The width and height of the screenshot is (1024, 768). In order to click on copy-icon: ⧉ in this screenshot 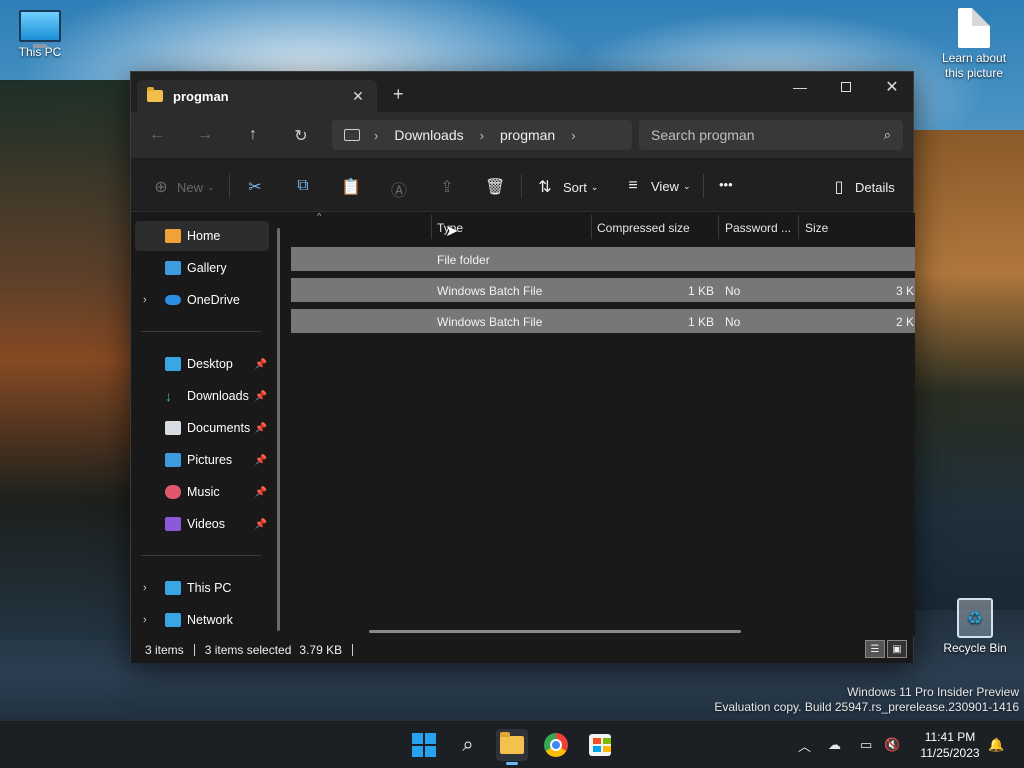, I will do `click(303, 185)`.